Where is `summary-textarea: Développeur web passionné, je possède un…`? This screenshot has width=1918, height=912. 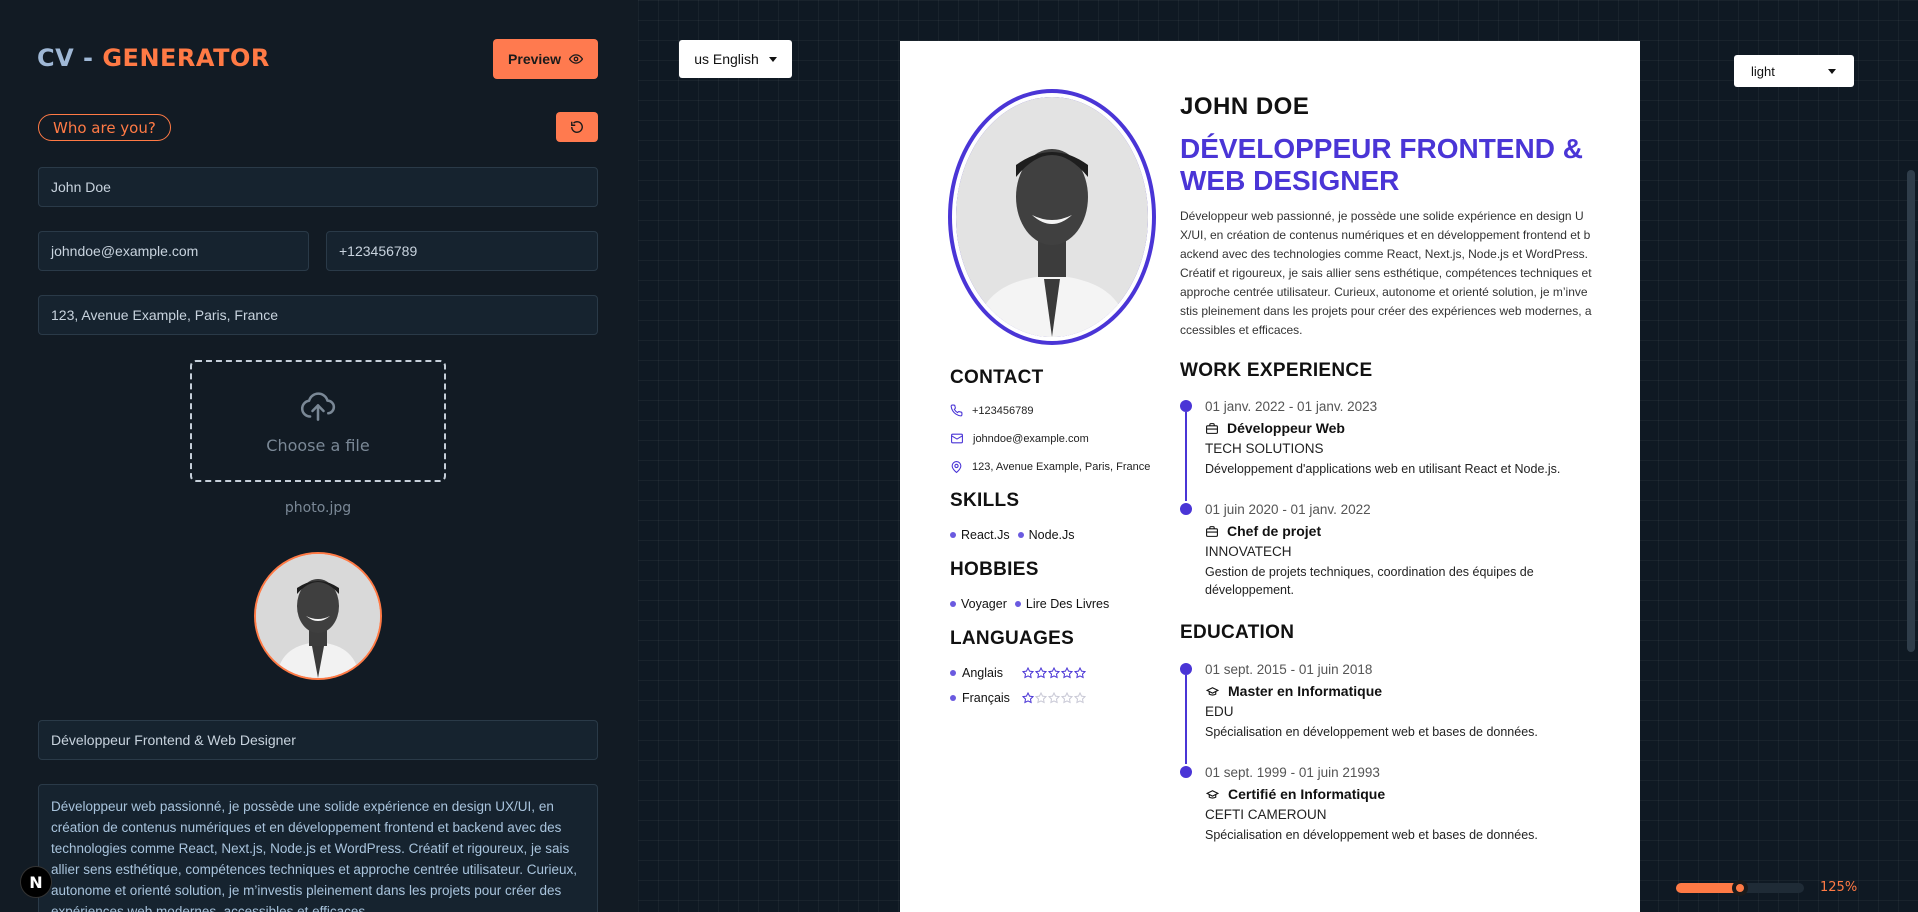 summary-textarea: Développeur web passionné, je possède un… is located at coordinates (318, 848).